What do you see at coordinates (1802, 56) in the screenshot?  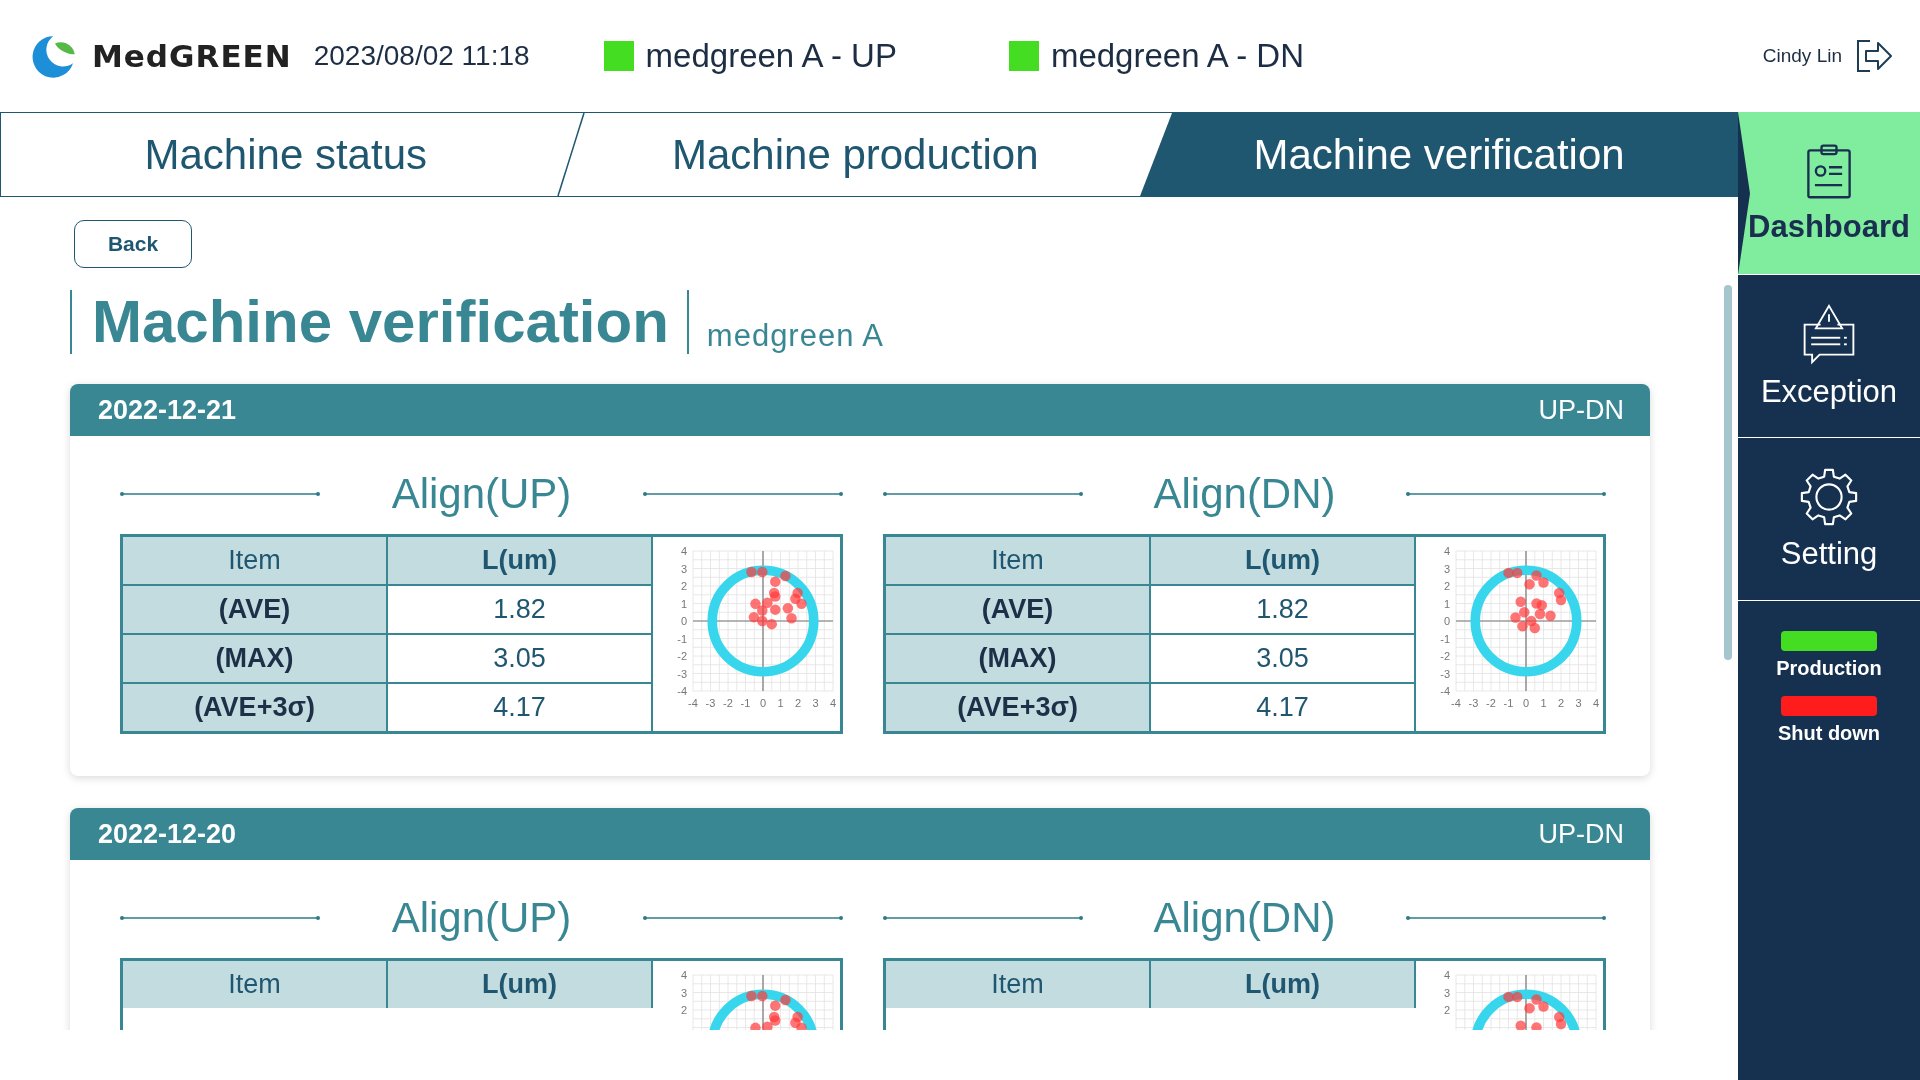 I see `user-name: Cindy Lin` at bounding box center [1802, 56].